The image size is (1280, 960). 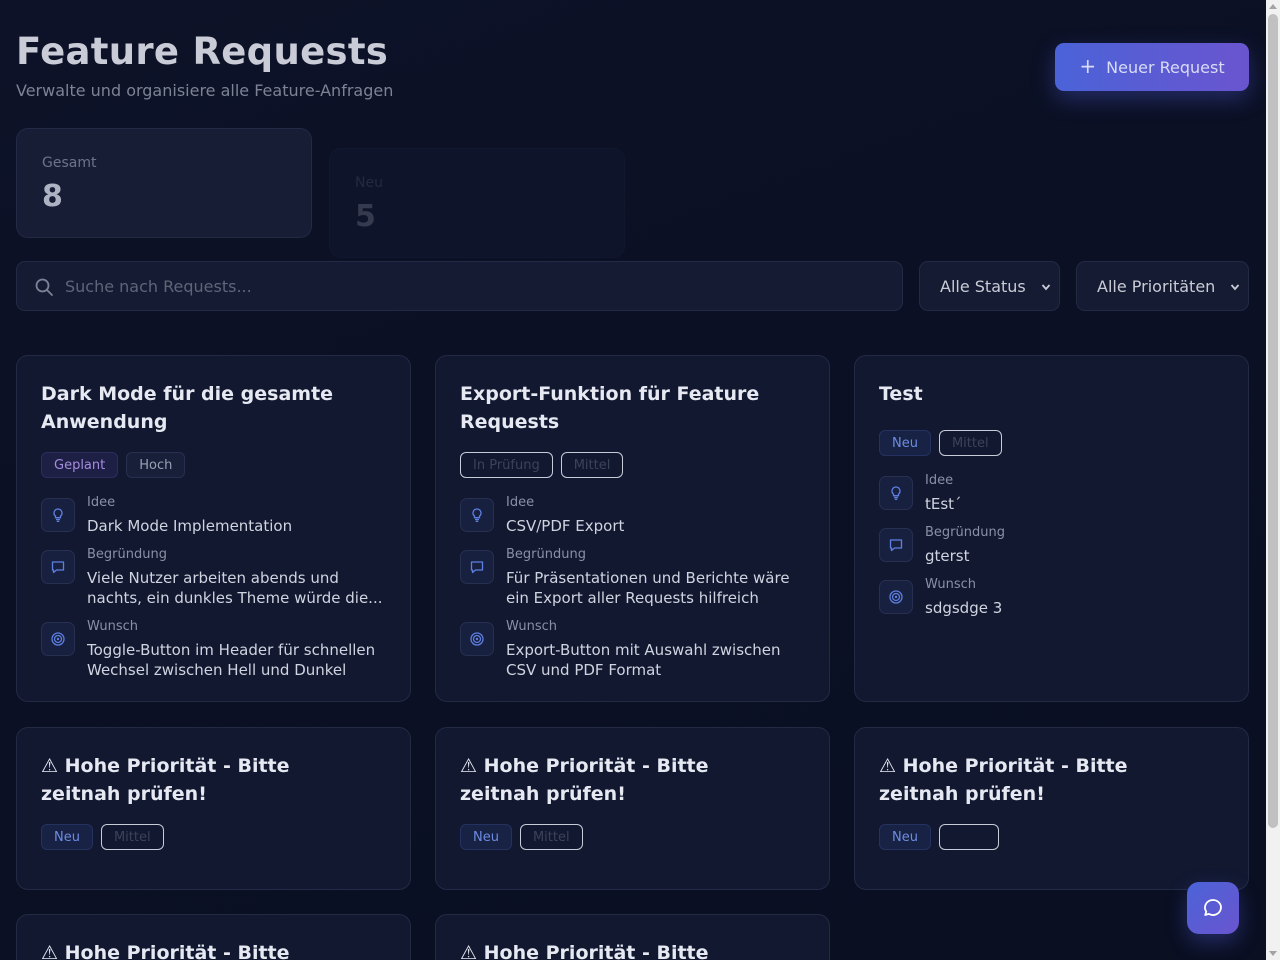 I want to click on page-title: Feature Requests, so click(x=202, y=51).